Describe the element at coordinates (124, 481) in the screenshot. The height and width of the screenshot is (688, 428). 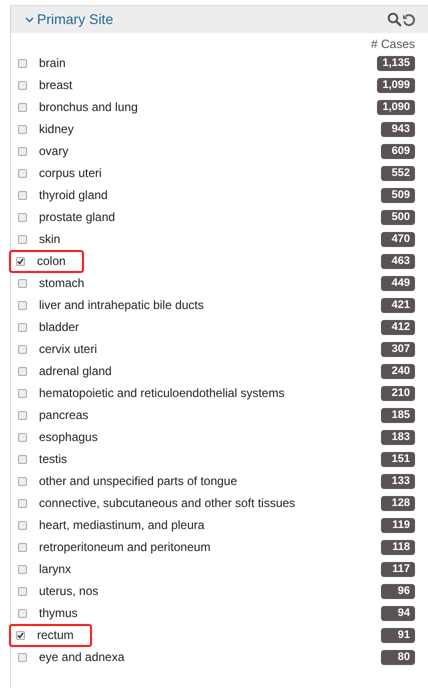
I see `facet-option: other and unspecified parts of tongue` at that location.